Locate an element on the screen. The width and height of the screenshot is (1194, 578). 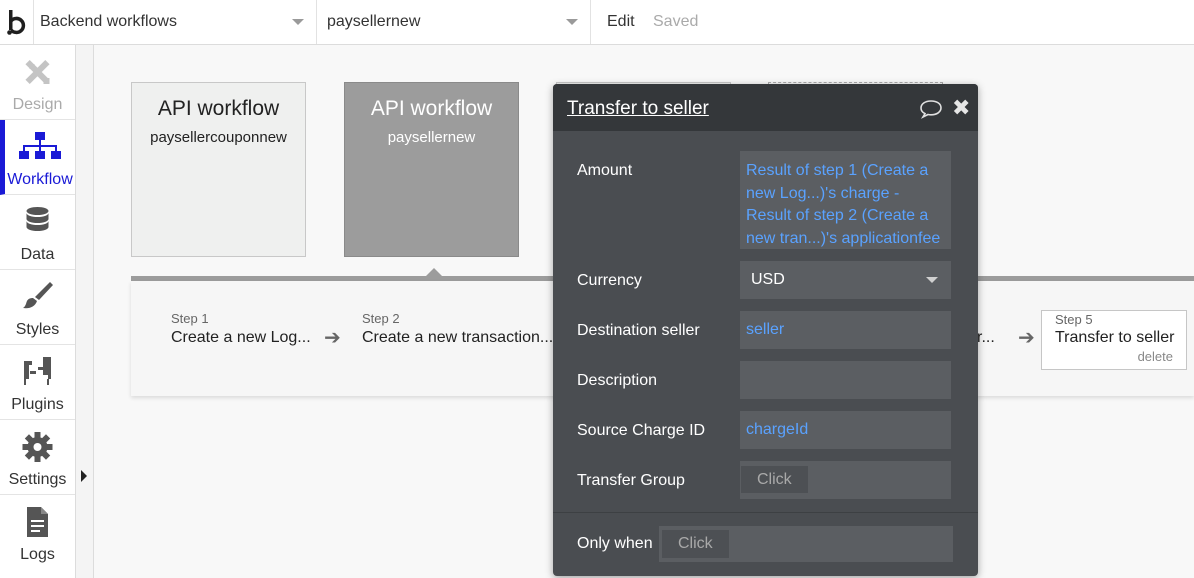
destination-seller-label: Destination seller is located at coordinates (638, 330).